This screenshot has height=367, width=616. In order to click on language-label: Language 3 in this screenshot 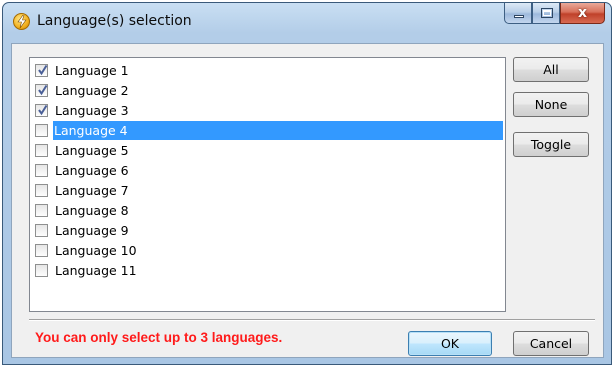, I will do `click(92, 110)`.